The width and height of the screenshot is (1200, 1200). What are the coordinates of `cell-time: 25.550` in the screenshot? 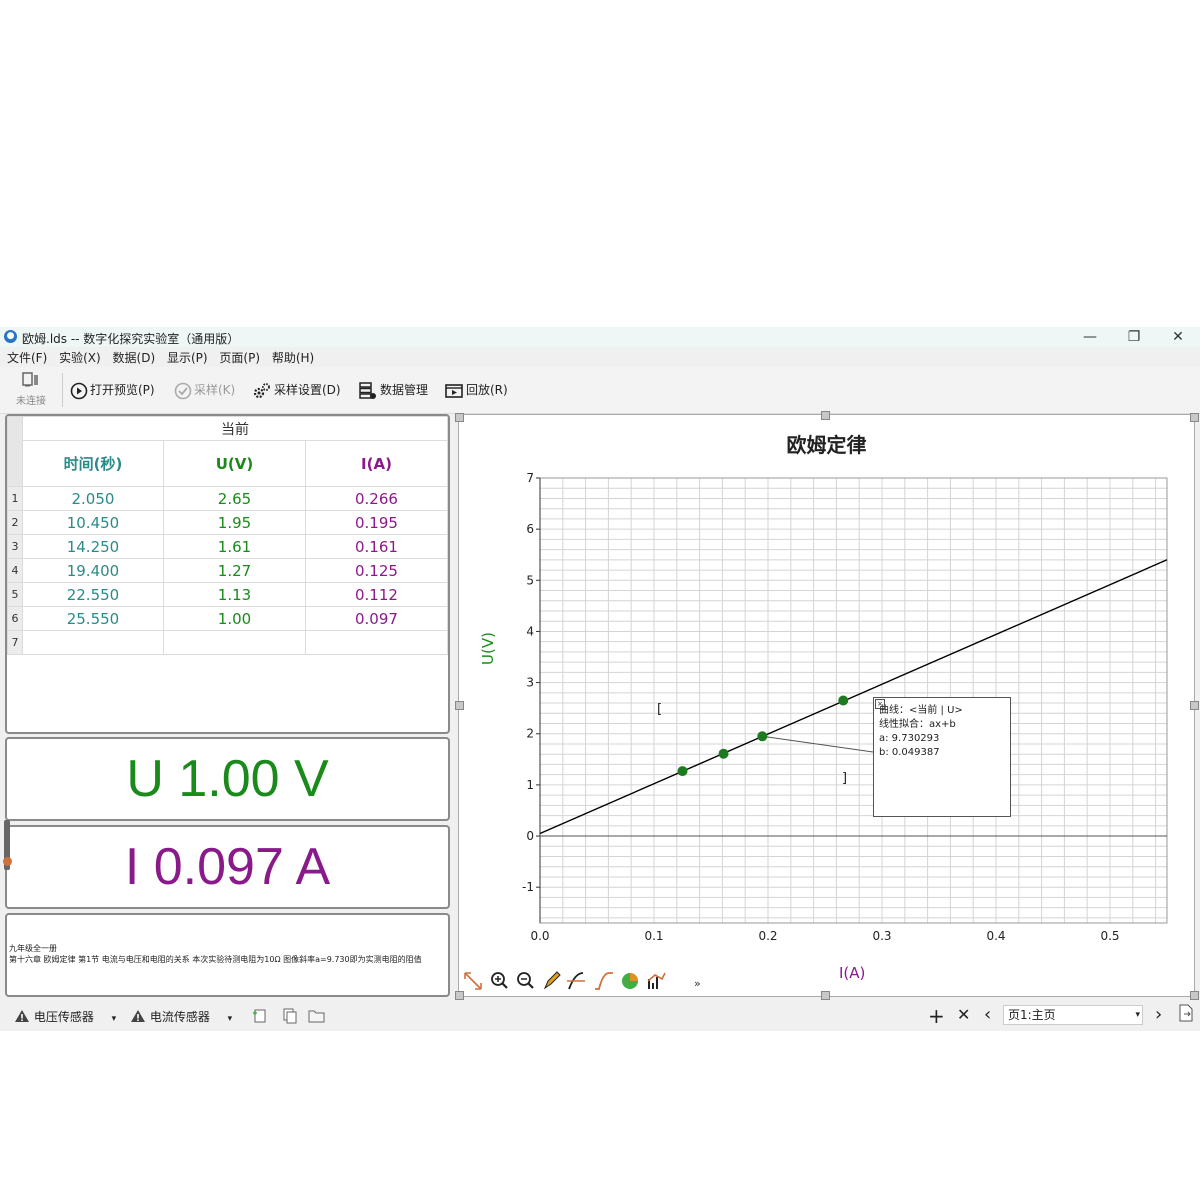 It's located at (93, 618).